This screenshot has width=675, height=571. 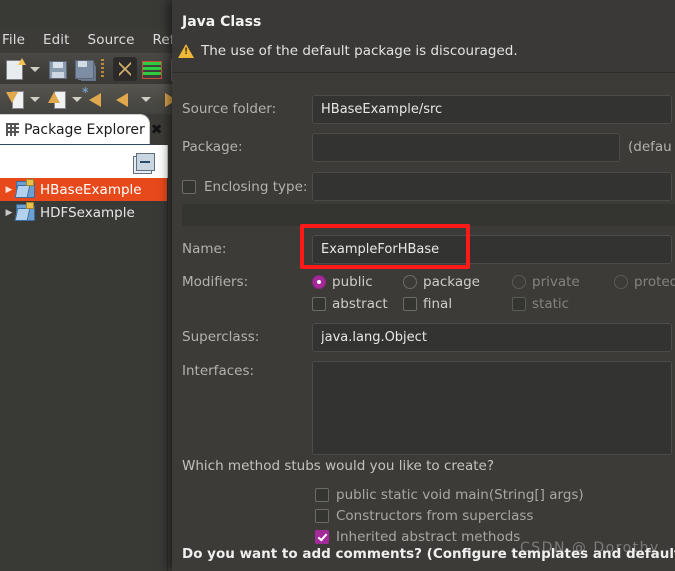 I want to click on back-annotated-icon, so click(x=95, y=96).